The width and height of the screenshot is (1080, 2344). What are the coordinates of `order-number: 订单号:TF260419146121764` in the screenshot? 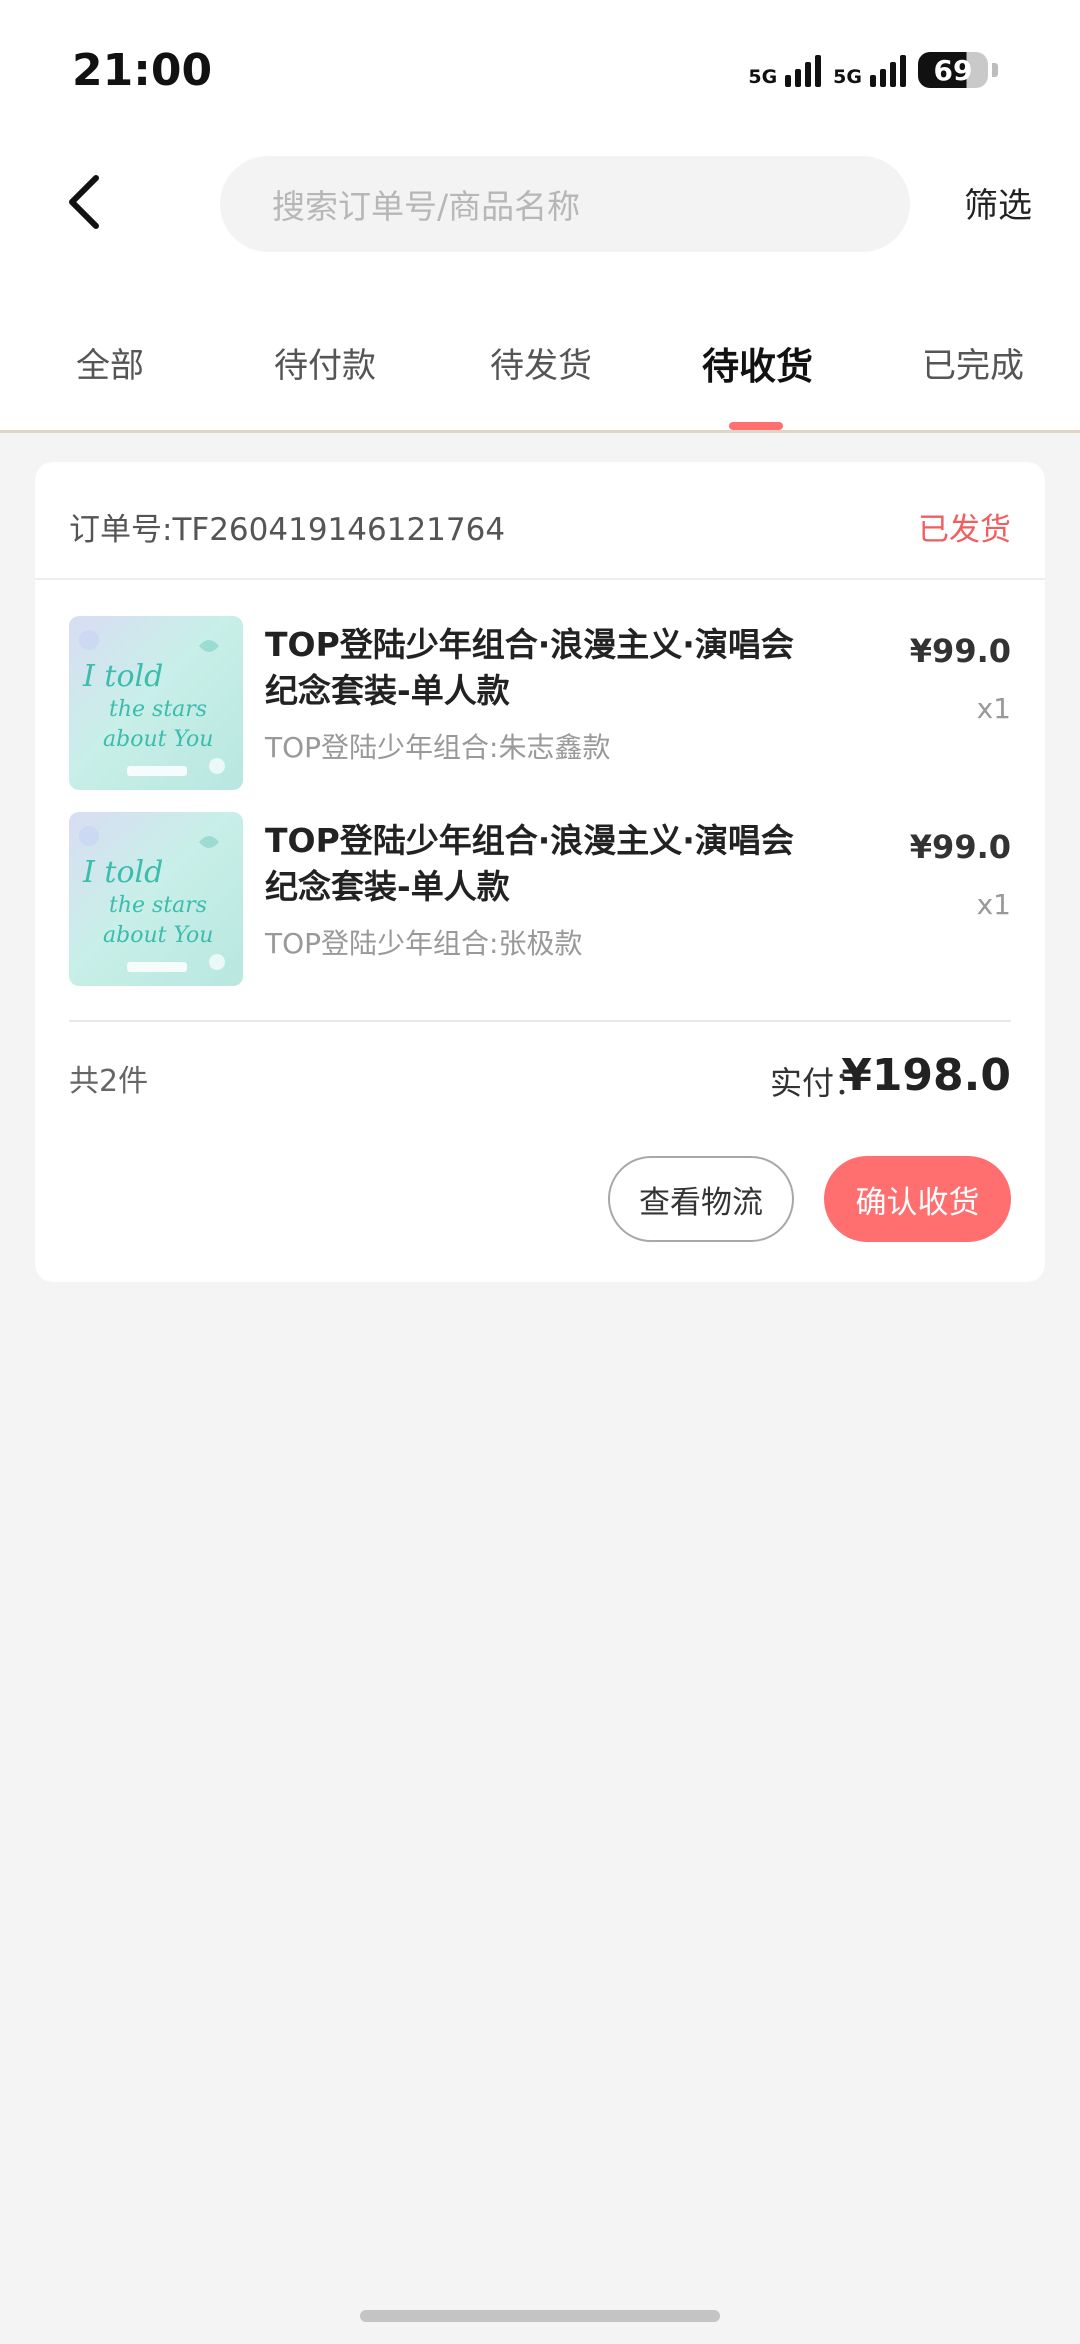 It's located at (287, 530).